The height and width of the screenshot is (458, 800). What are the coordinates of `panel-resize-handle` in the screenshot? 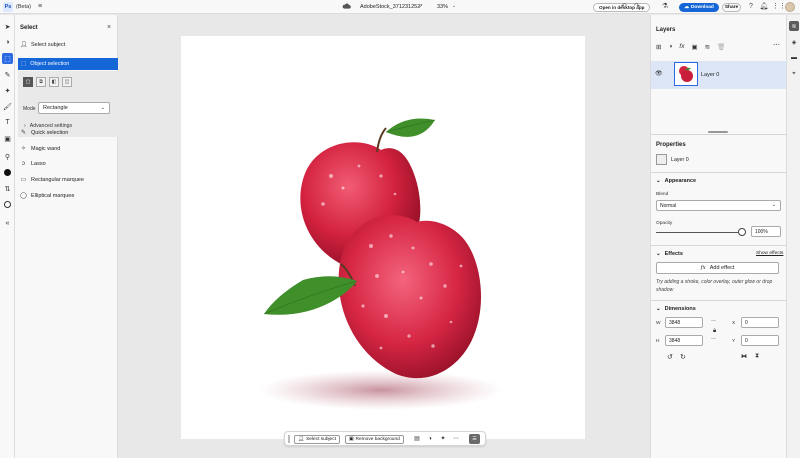 It's located at (718, 132).